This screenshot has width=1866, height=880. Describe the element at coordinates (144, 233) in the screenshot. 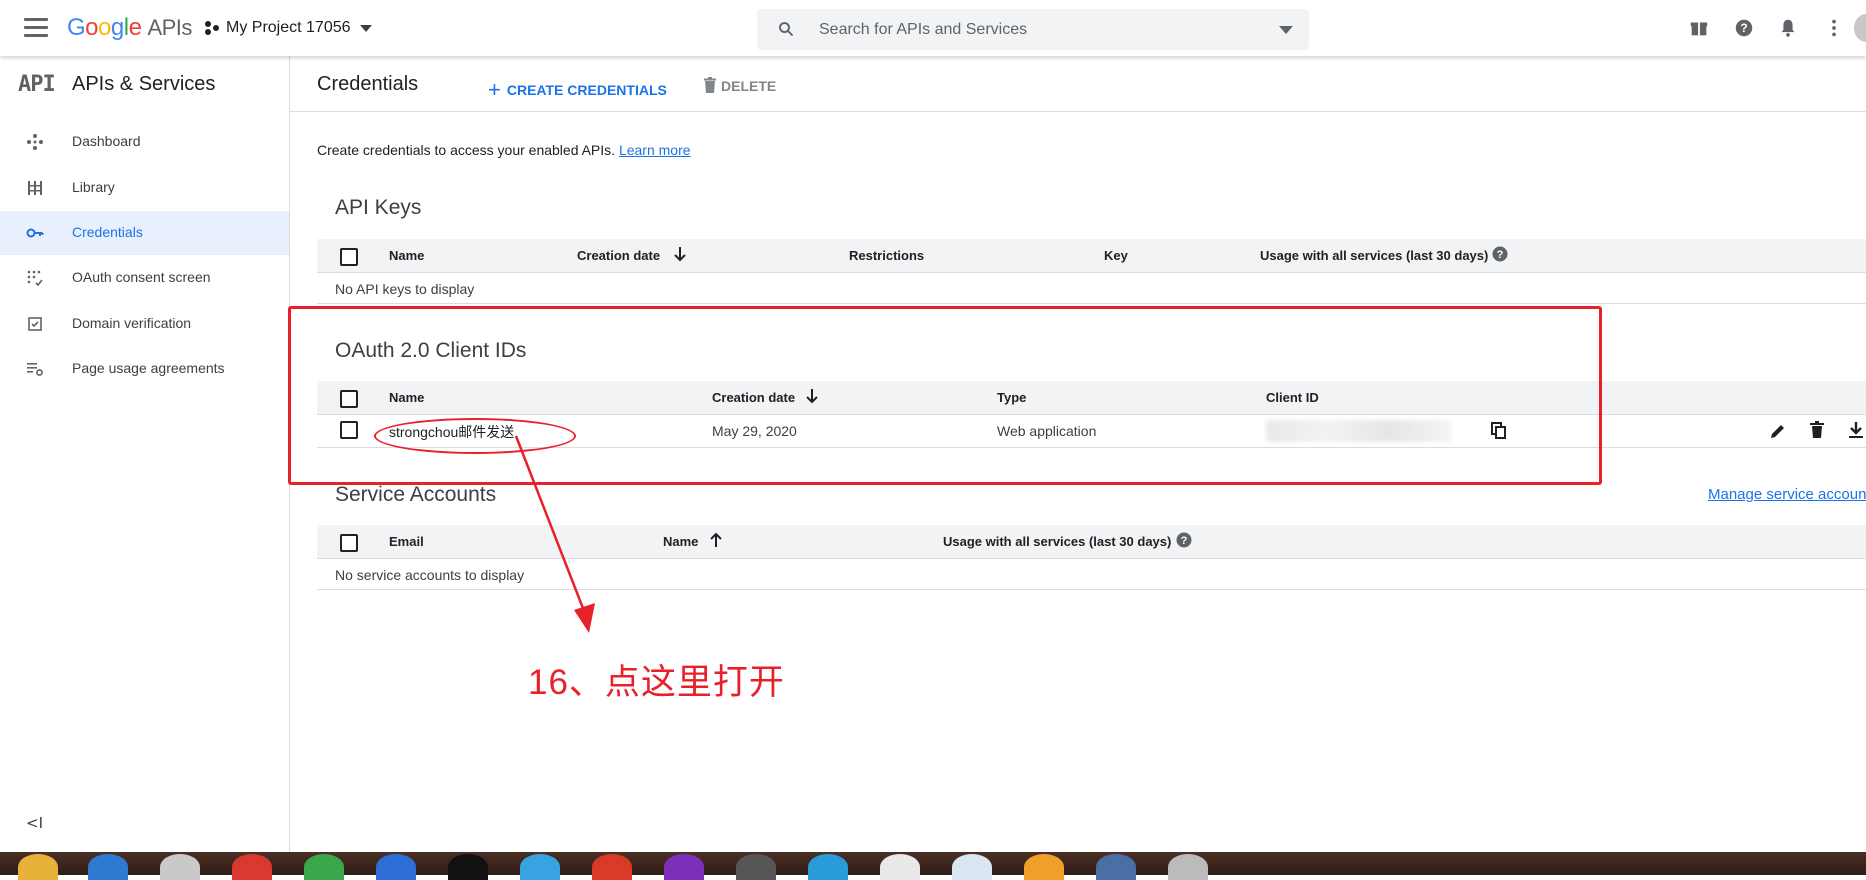

I see `sidebar-item-credentials: Credentials` at that location.